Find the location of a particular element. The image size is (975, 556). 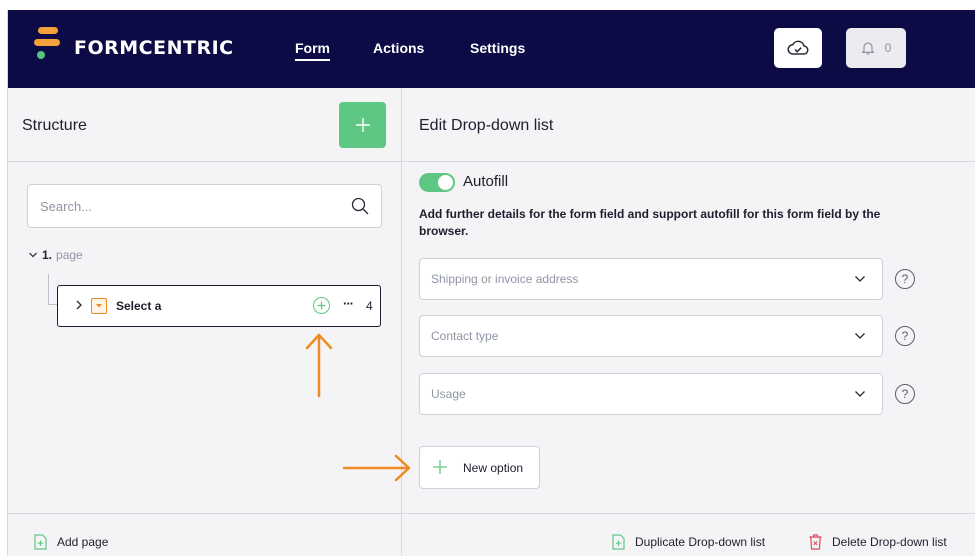

select-value: Usage is located at coordinates (448, 394).